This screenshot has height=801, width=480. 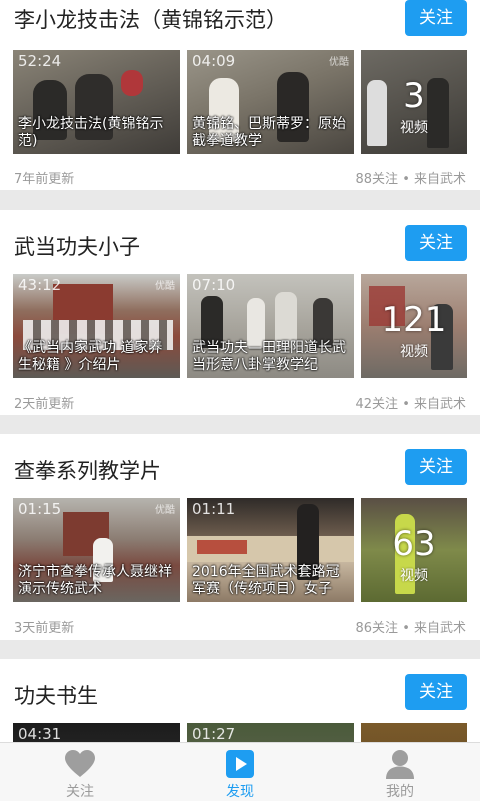 I want to click on video-count: 63, so click(x=414, y=544).